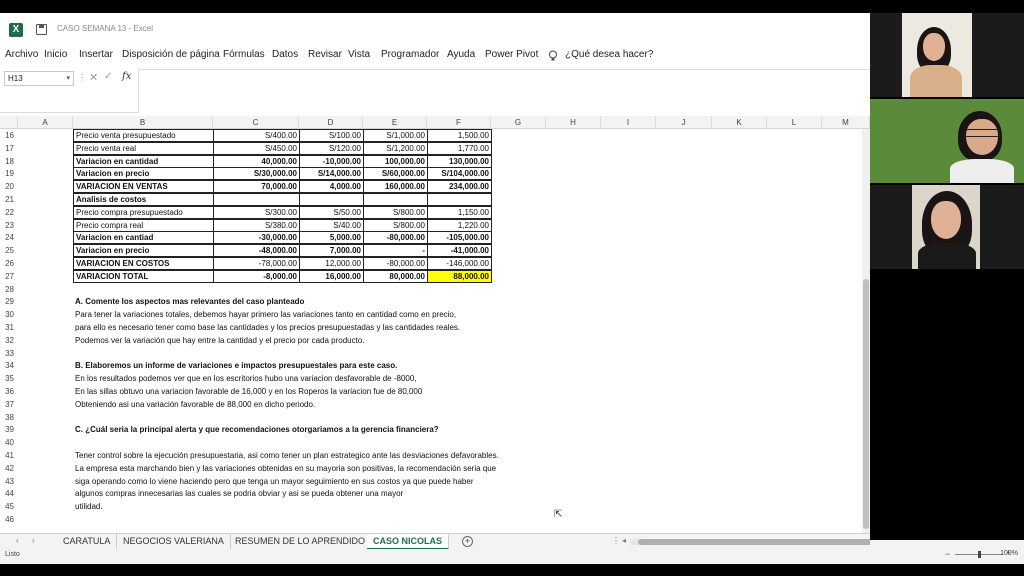 This screenshot has height=576, width=1024. Describe the element at coordinates (143, 187) in the screenshot. I see `table-cell-b: VARIACION EN VENTAS` at that location.